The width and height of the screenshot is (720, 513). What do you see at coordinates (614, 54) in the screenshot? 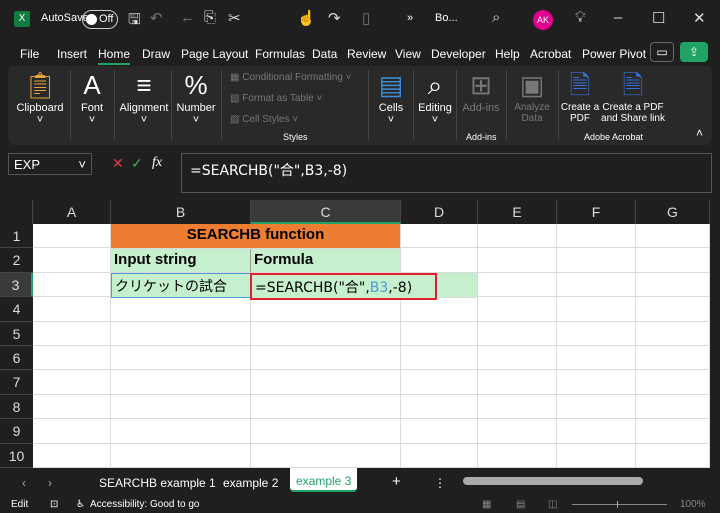
I see `menu-power-pivot: Power Pivot` at bounding box center [614, 54].